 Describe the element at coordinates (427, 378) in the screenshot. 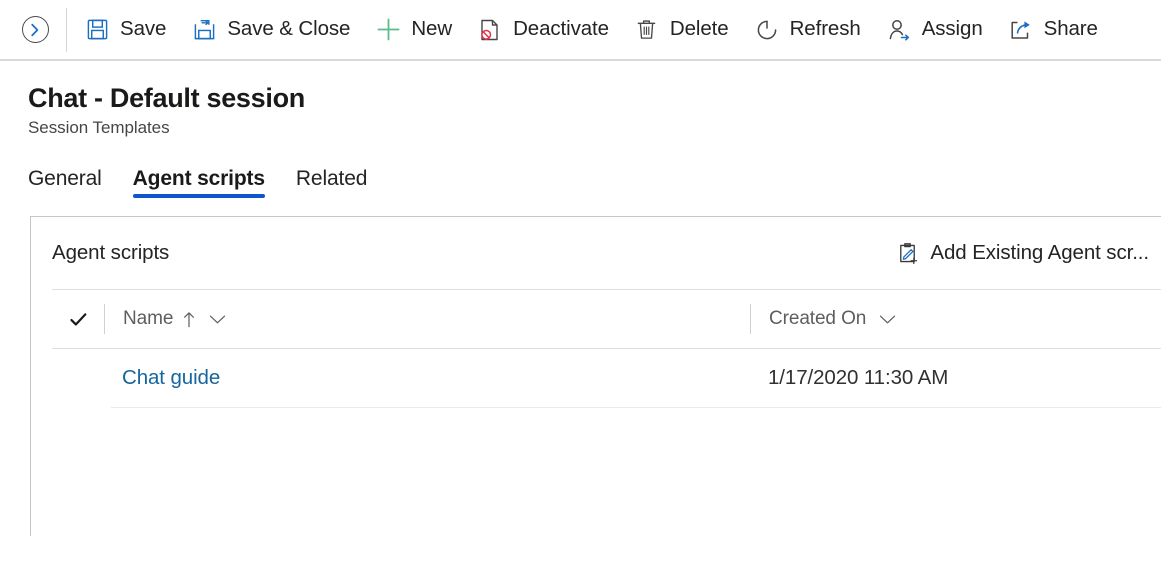

I see `row-cell-name: Chat guide` at that location.